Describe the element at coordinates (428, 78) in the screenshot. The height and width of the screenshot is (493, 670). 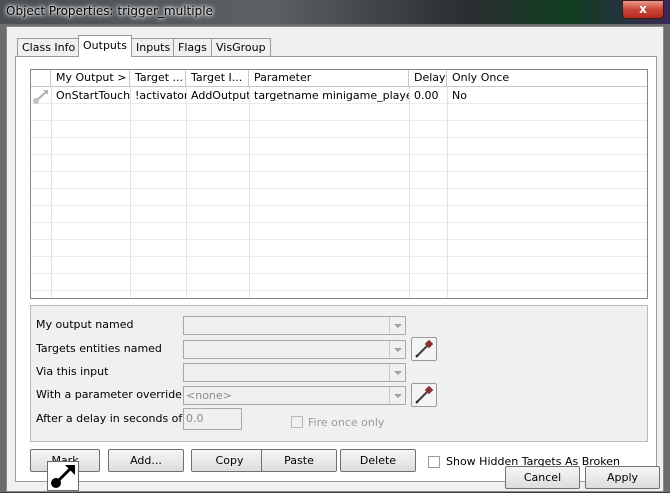
I see `column-header-delay: Delay` at that location.